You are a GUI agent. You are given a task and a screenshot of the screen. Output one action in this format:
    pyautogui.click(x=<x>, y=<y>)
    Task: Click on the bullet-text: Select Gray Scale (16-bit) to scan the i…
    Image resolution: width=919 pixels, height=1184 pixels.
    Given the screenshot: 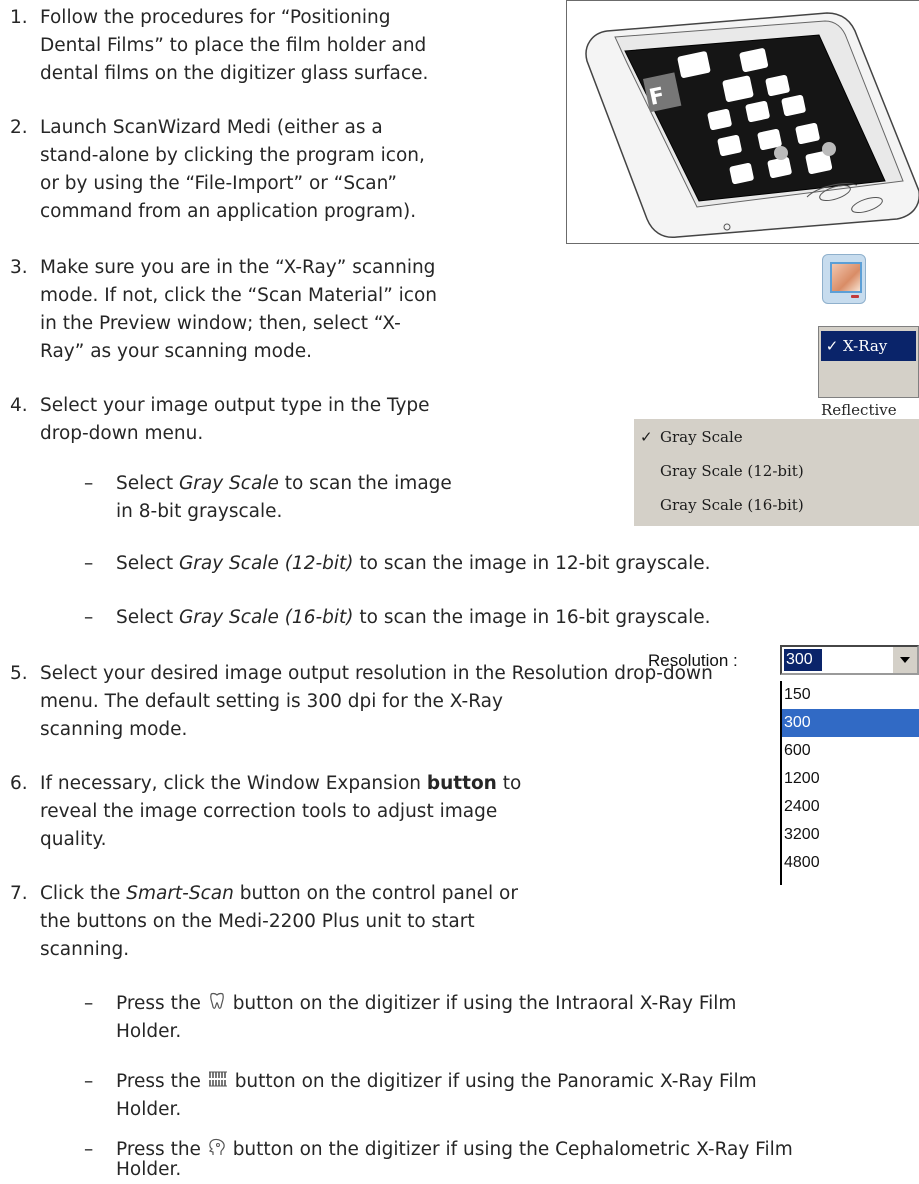 What is the action you would take?
    pyautogui.click(x=413, y=618)
    